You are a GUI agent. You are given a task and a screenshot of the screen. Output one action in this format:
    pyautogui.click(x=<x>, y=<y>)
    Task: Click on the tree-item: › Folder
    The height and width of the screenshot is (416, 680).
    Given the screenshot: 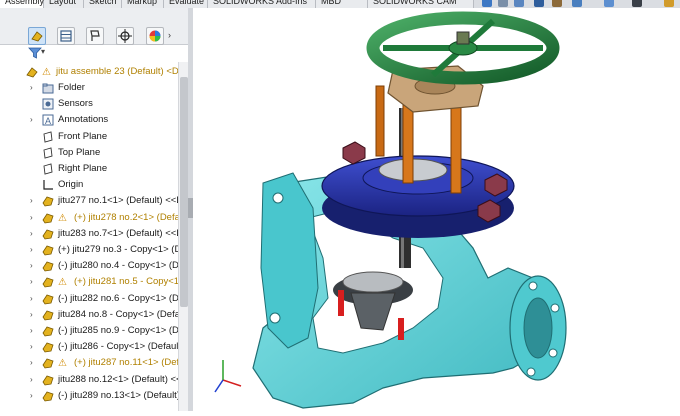 What is the action you would take?
    pyautogui.click(x=89, y=88)
    